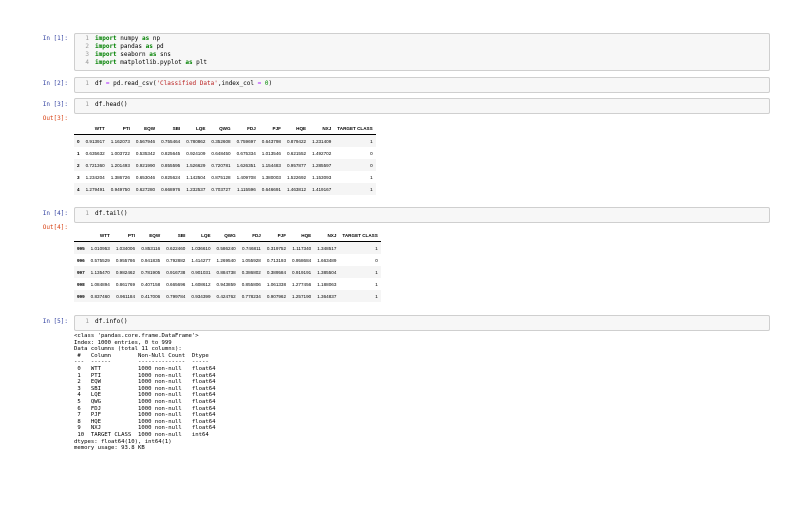 This screenshot has height=517, width=800. What do you see at coordinates (251, 248) in the screenshot?
I see `table-cell: 0.746811` at bounding box center [251, 248].